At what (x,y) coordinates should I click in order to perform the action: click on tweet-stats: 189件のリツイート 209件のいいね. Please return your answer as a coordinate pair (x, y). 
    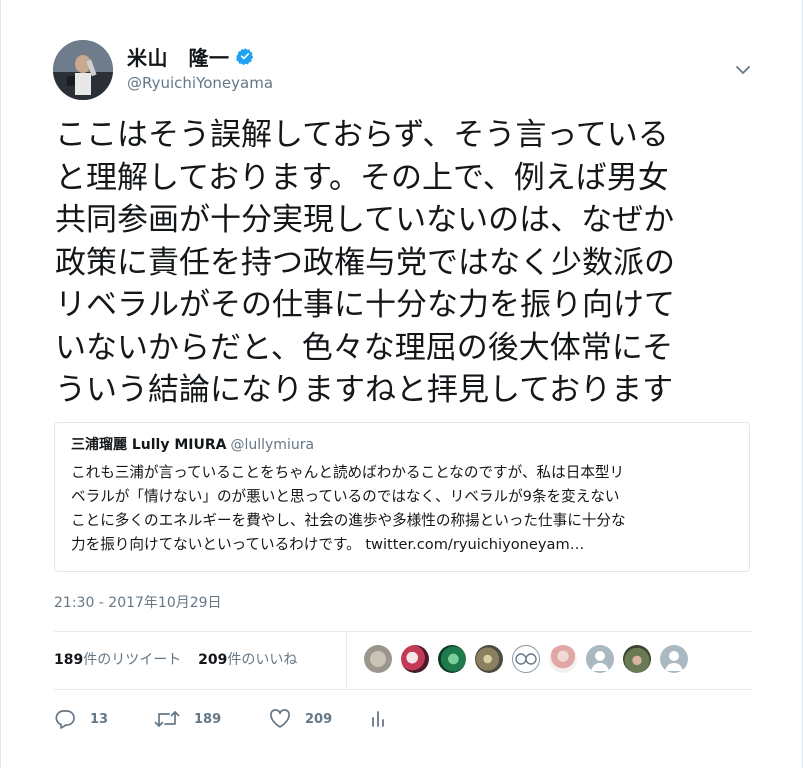
    Looking at the image, I should click on (403, 660).